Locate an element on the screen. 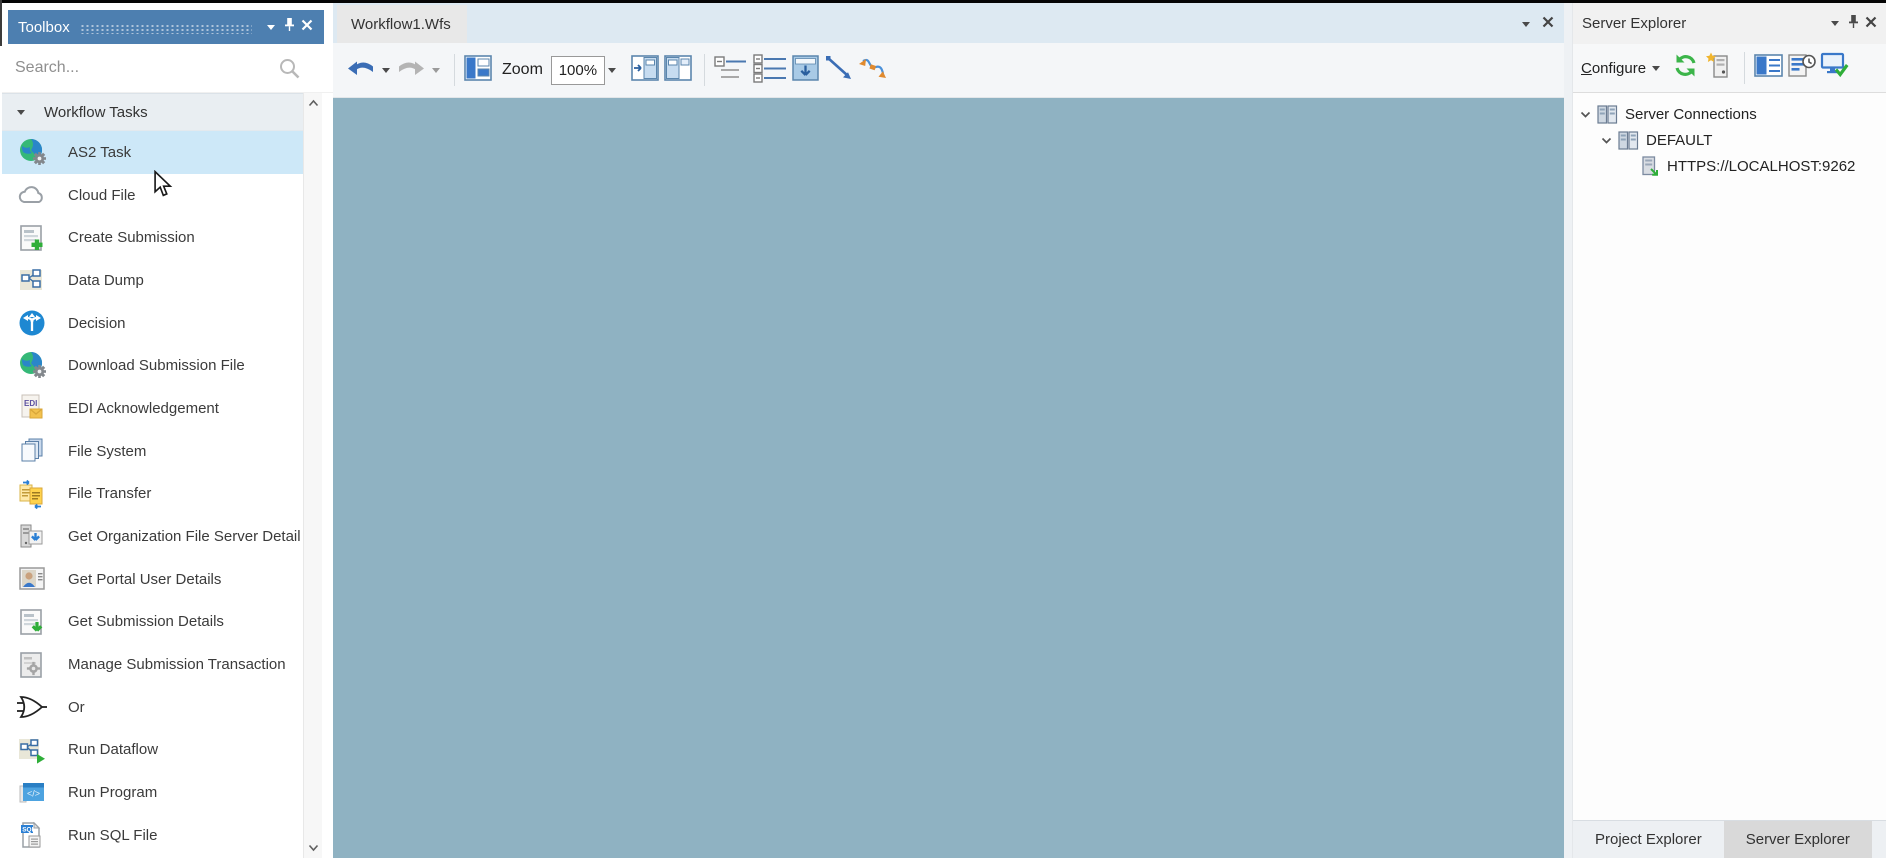 This screenshot has height=858, width=1886. pin-icon is located at coordinates (1853, 24).